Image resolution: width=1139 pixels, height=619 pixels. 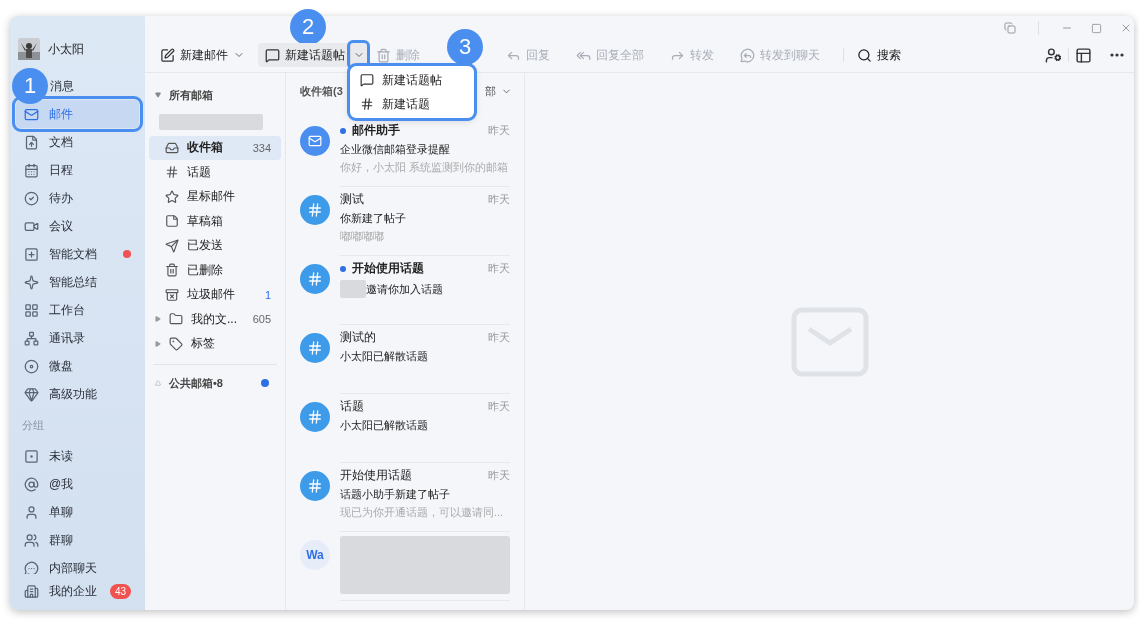 What do you see at coordinates (498, 91) in the screenshot?
I see `filter-dropdown: 部` at bounding box center [498, 91].